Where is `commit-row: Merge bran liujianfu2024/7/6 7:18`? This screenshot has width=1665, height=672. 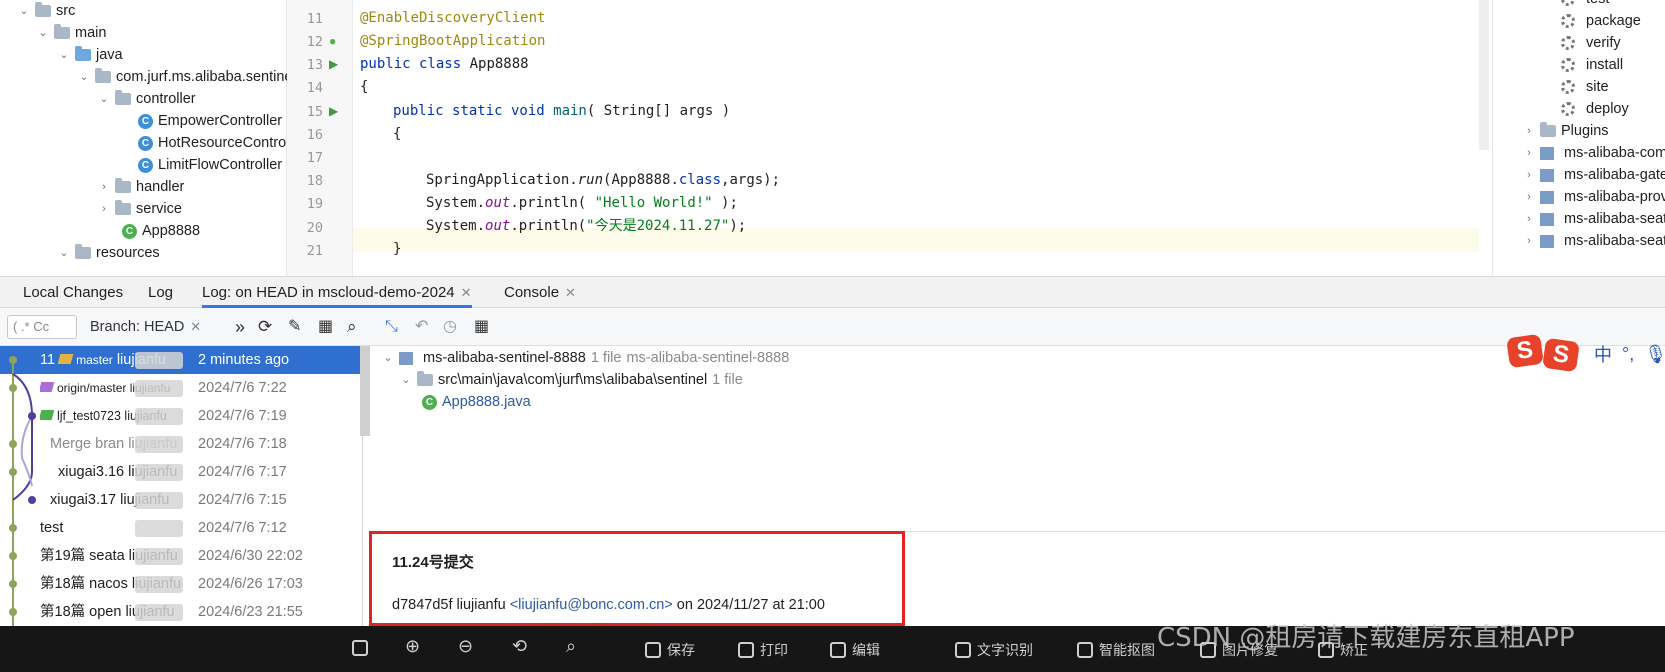
commit-row: Merge bran liujianfu2024/7/6 7:18 is located at coordinates (181, 444).